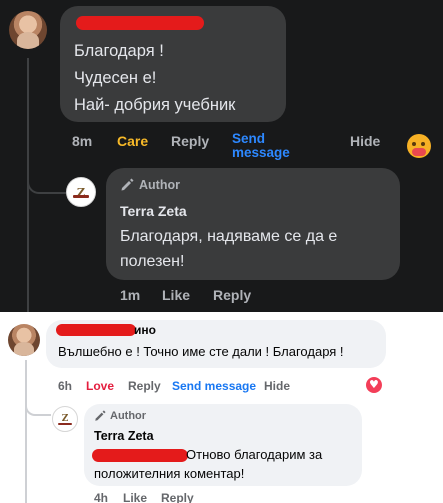 The height and width of the screenshot is (503, 443). Describe the element at coordinates (419, 146) in the screenshot. I see `care-reaction-icon` at that location.